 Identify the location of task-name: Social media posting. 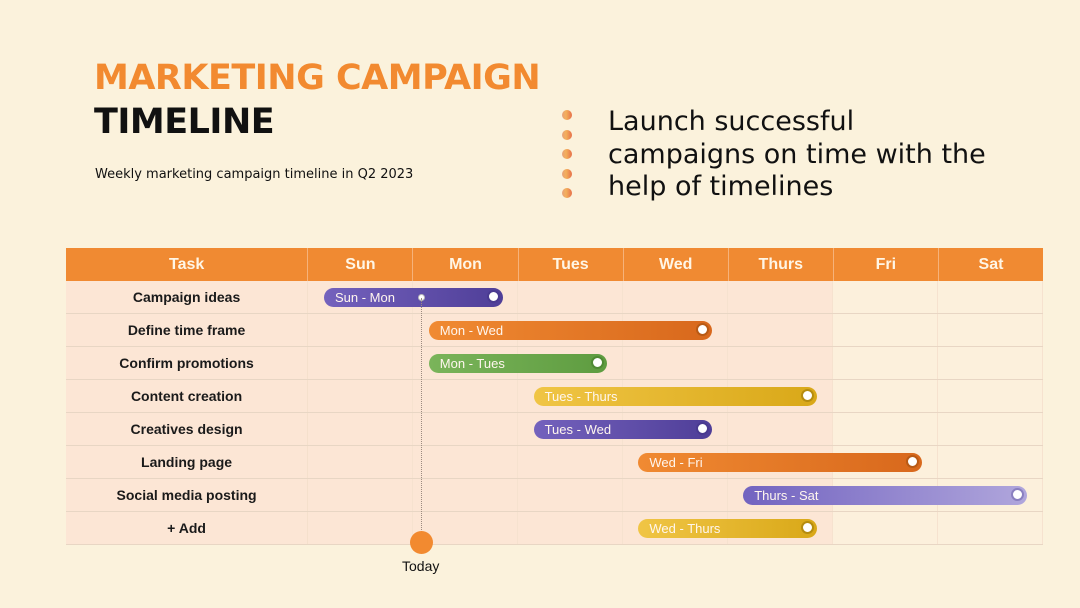
(187, 495).